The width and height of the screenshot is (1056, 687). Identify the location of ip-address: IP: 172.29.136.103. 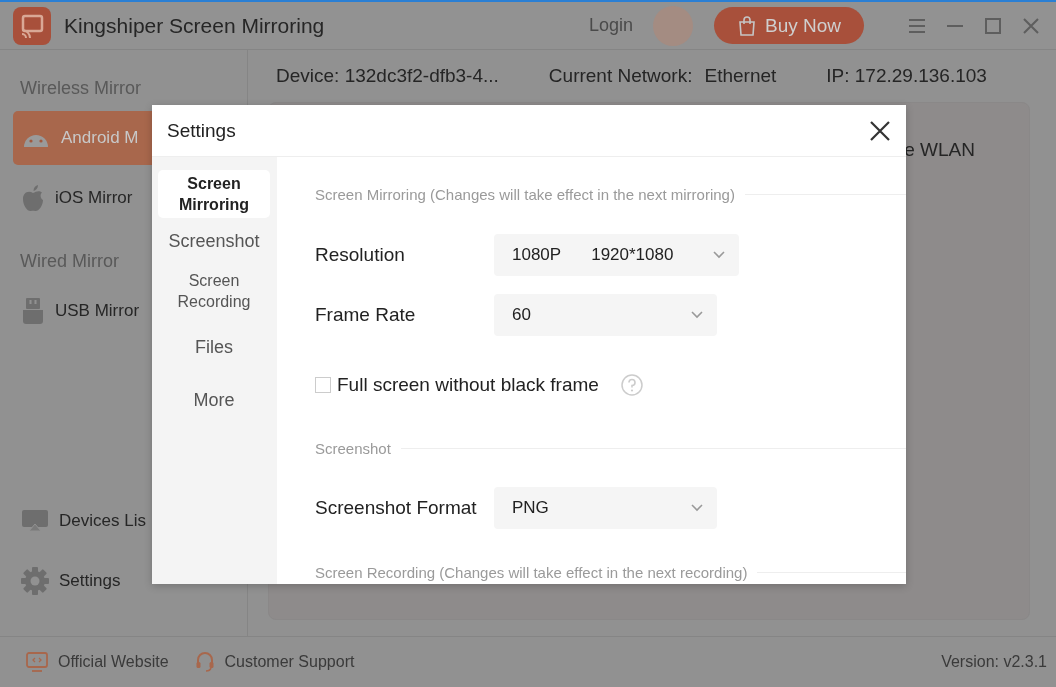
(906, 76).